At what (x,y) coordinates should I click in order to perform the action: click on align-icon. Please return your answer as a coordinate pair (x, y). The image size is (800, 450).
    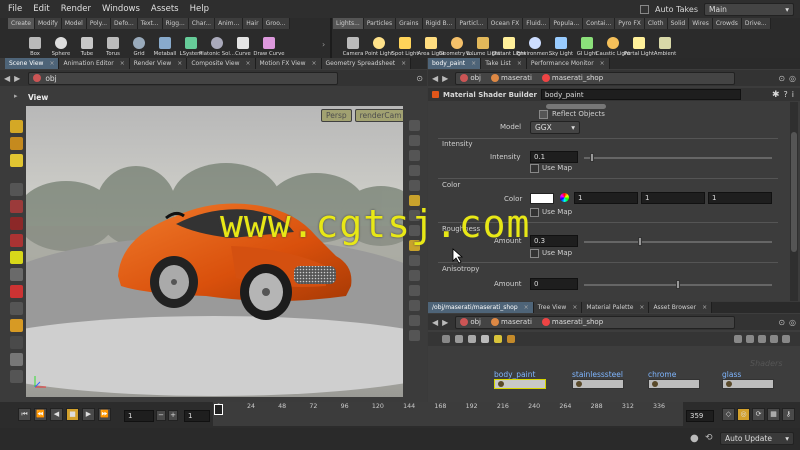
    Looking at the image, I should click on (738, 339).